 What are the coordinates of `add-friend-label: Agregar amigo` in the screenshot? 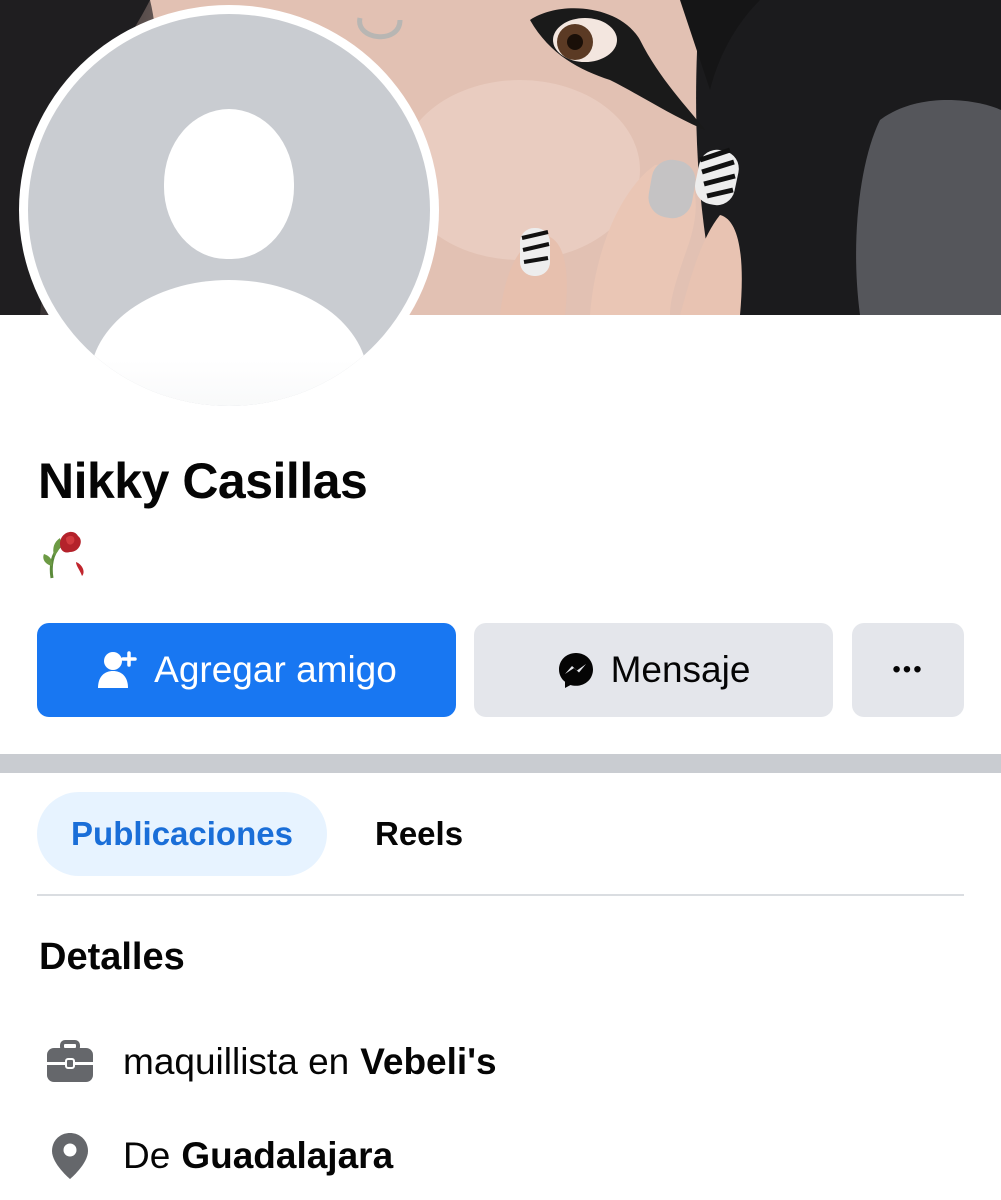 It's located at (275, 669).